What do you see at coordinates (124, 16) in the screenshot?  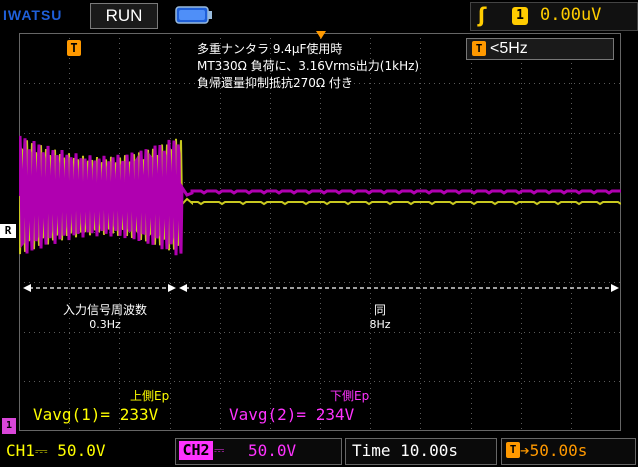 I see `run-state-button: RUN` at bounding box center [124, 16].